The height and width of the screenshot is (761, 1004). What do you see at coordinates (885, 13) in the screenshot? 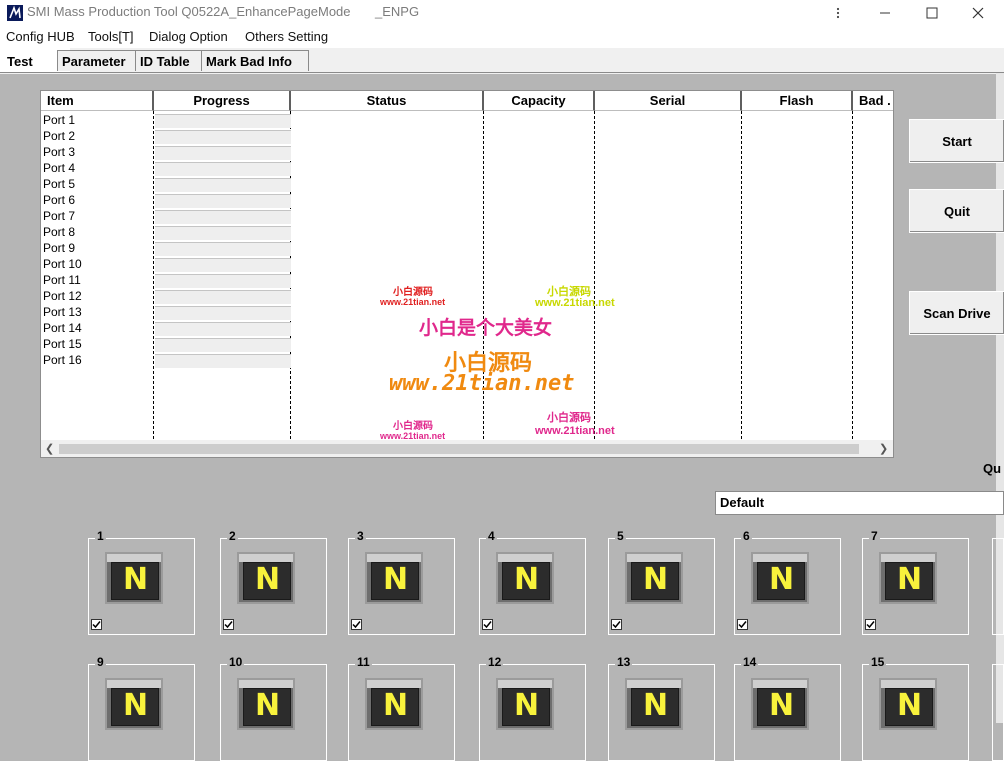
I see `minimize-button` at bounding box center [885, 13].